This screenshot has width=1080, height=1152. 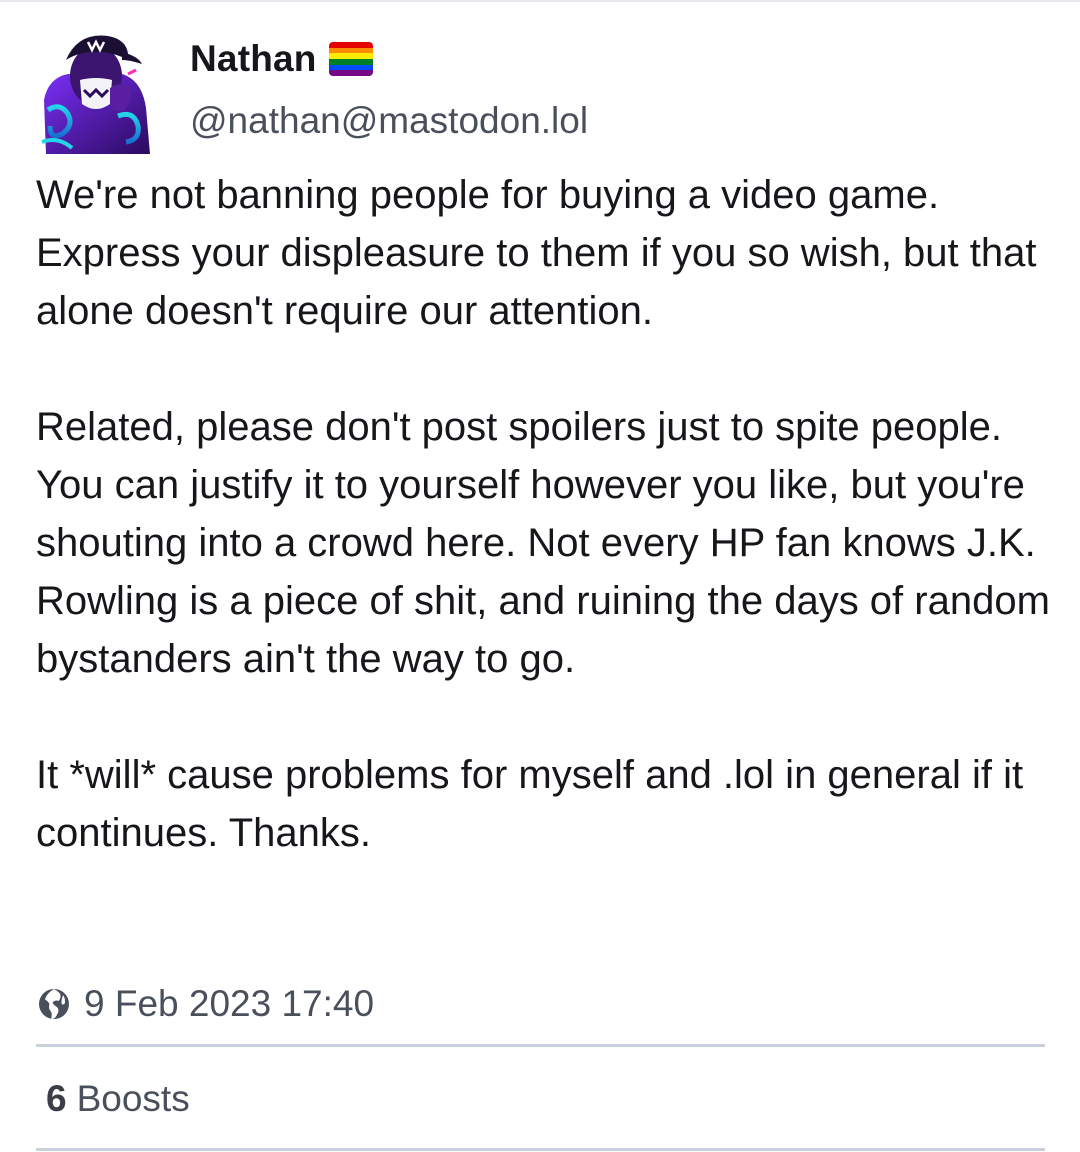 I want to click on post-meta: 9 Feb 2023 17:40, so click(x=205, y=1004).